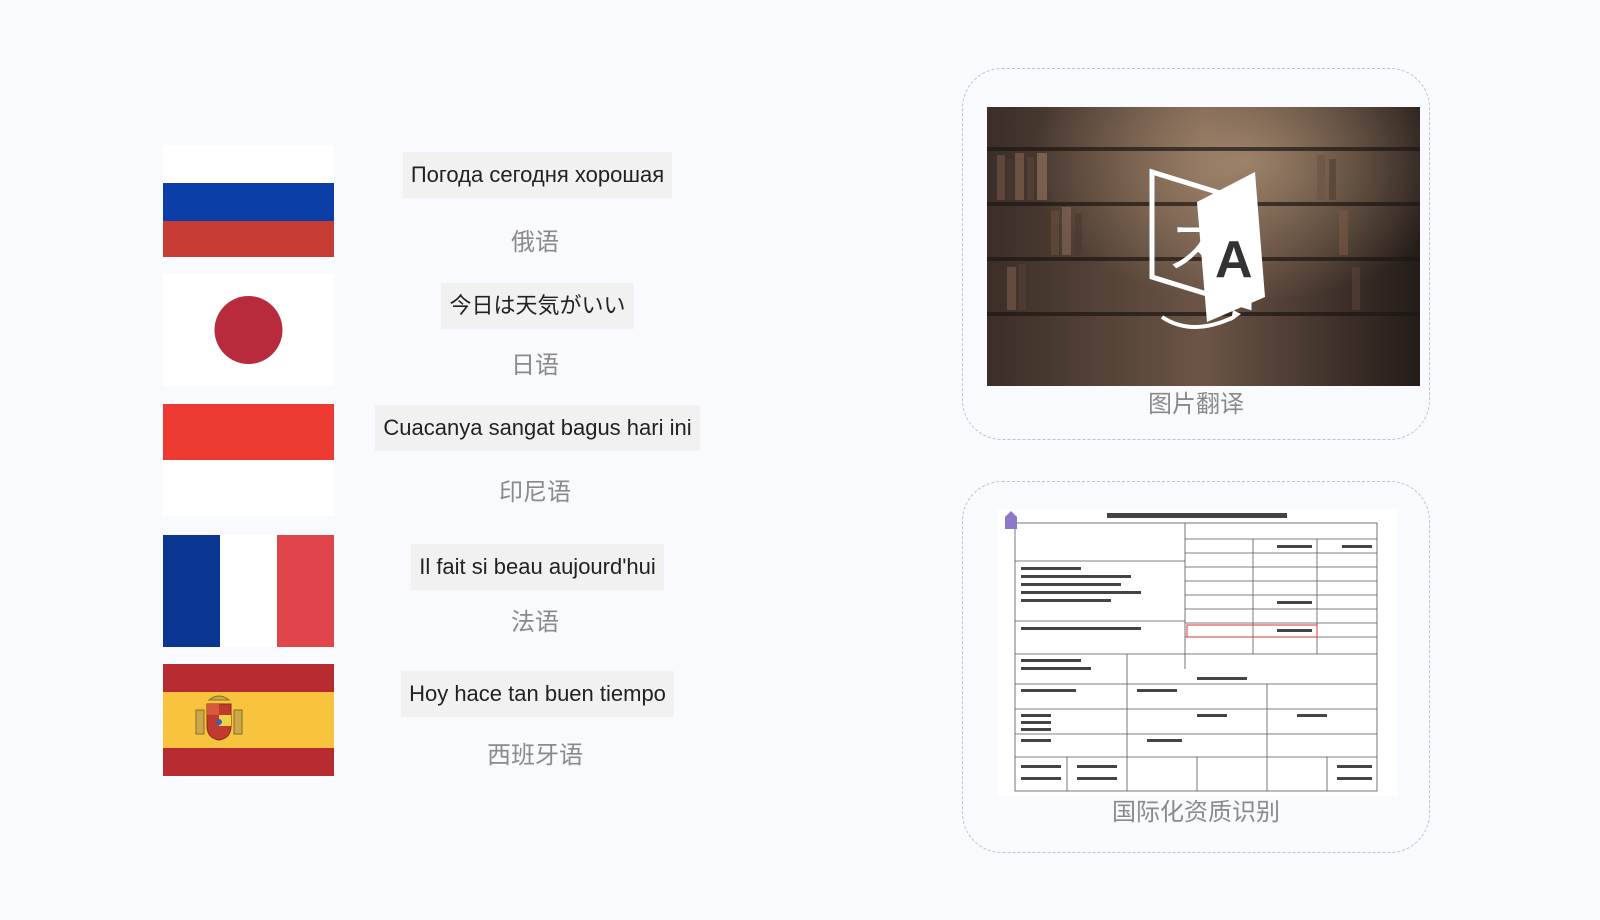 Image resolution: width=1600 pixels, height=920 pixels. I want to click on image-translation-card: ス A 图片翻译, so click(1196, 254).